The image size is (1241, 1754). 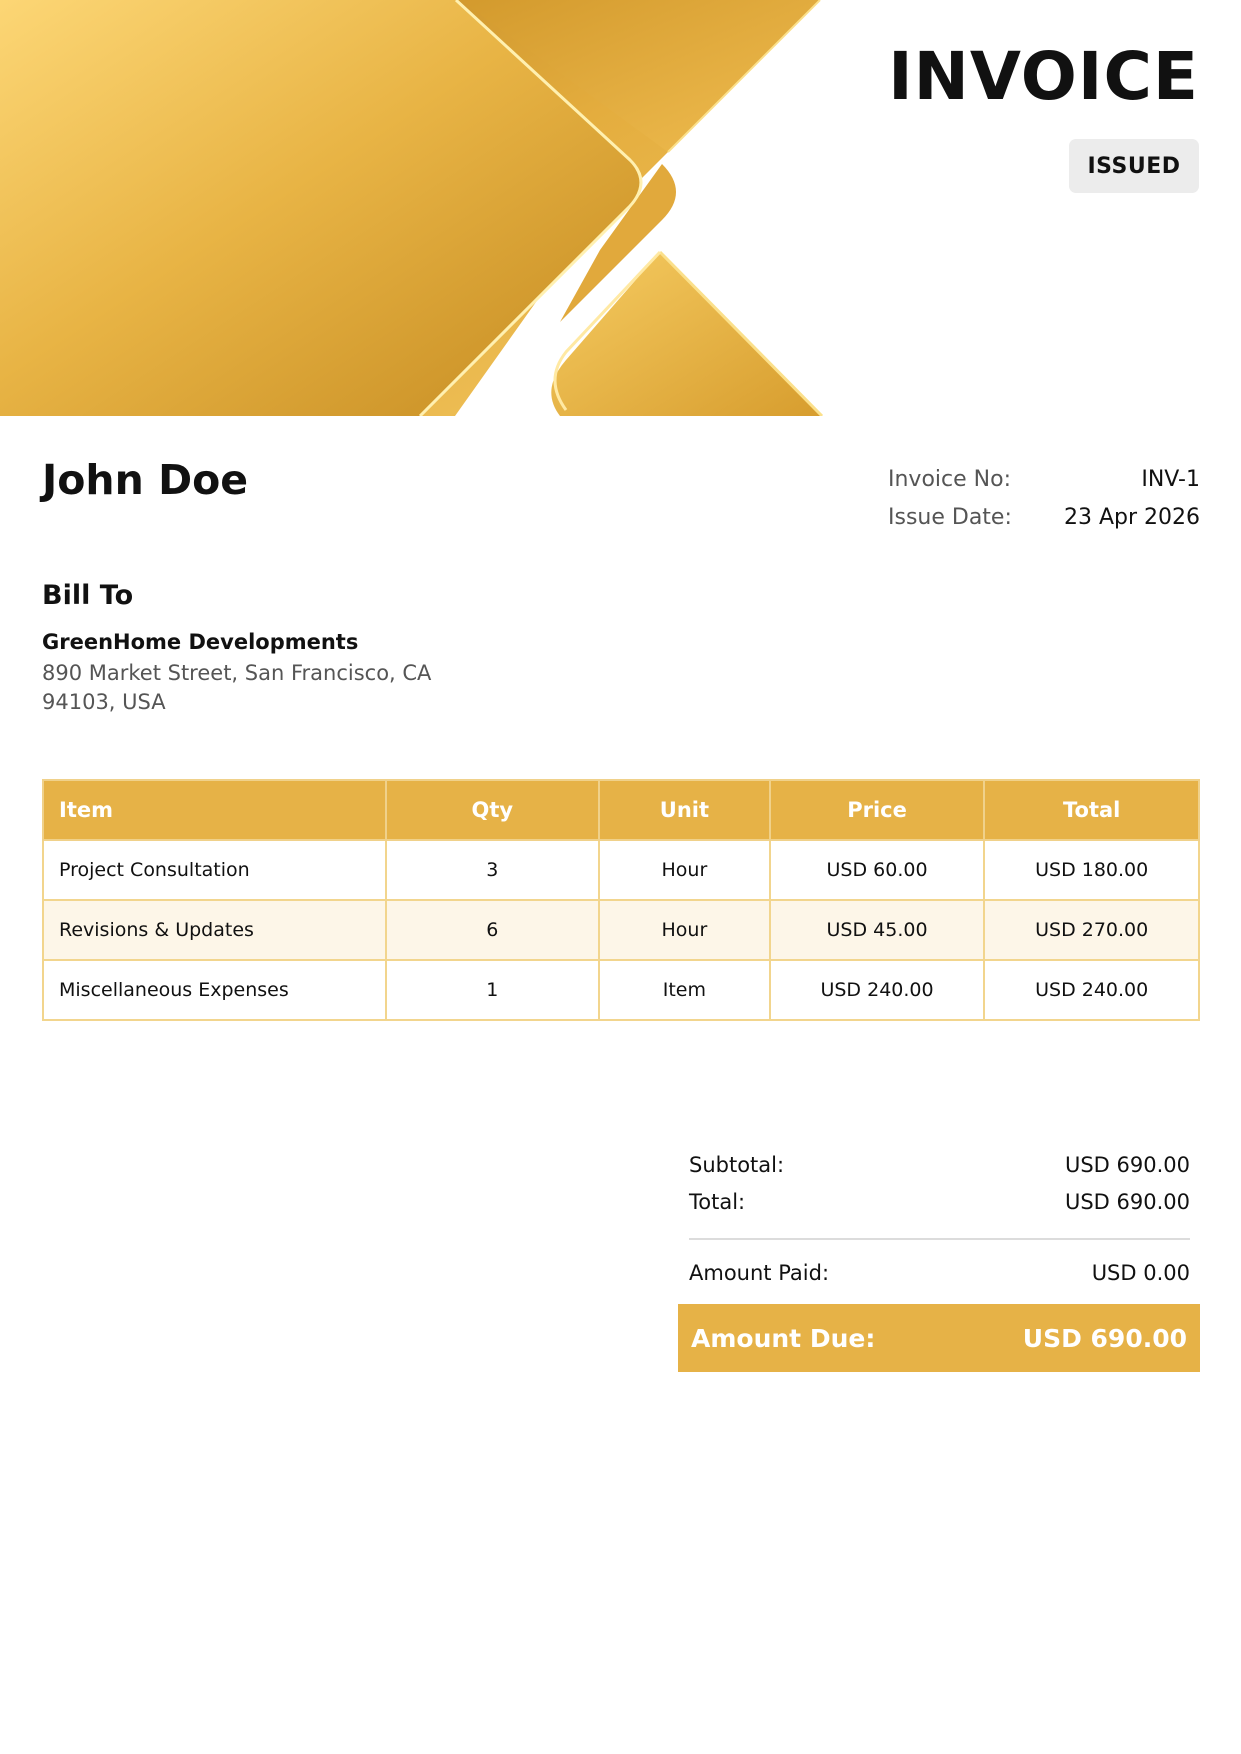 I want to click on amount-due-value: USD 690.00, so click(x=1104, y=1338).